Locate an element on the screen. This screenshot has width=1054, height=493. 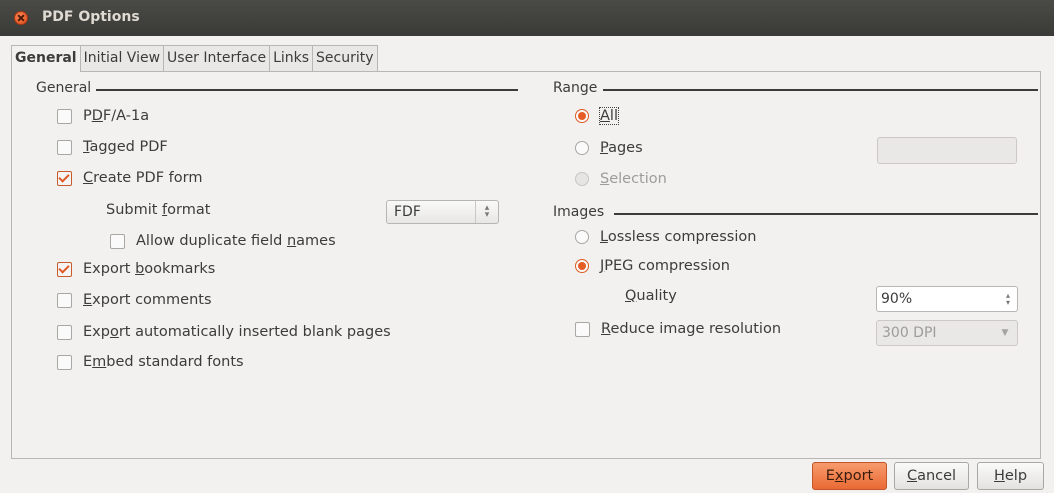
lossless-label: Lossless compression is located at coordinates (678, 237).